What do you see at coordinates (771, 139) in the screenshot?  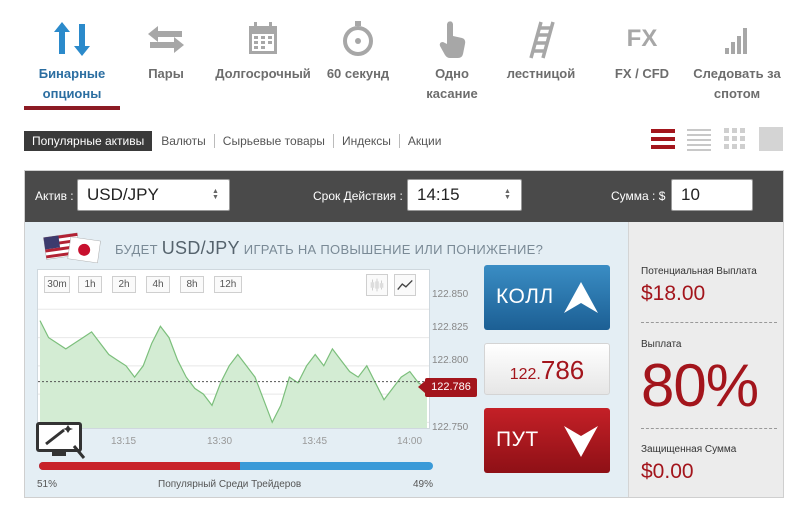 I see `tile-view-icon` at bounding box center [771, 139].